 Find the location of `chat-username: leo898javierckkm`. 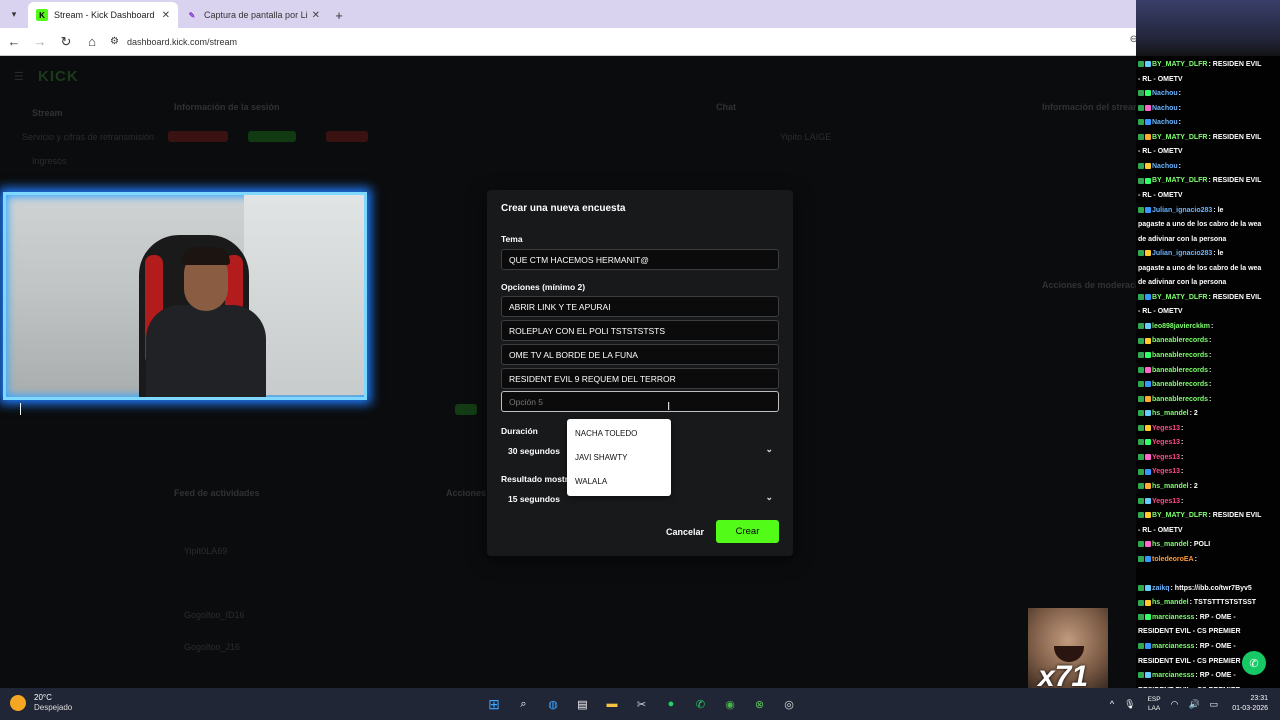

chat-username: leo898javierckkm is located at coordinates (1181, 326).